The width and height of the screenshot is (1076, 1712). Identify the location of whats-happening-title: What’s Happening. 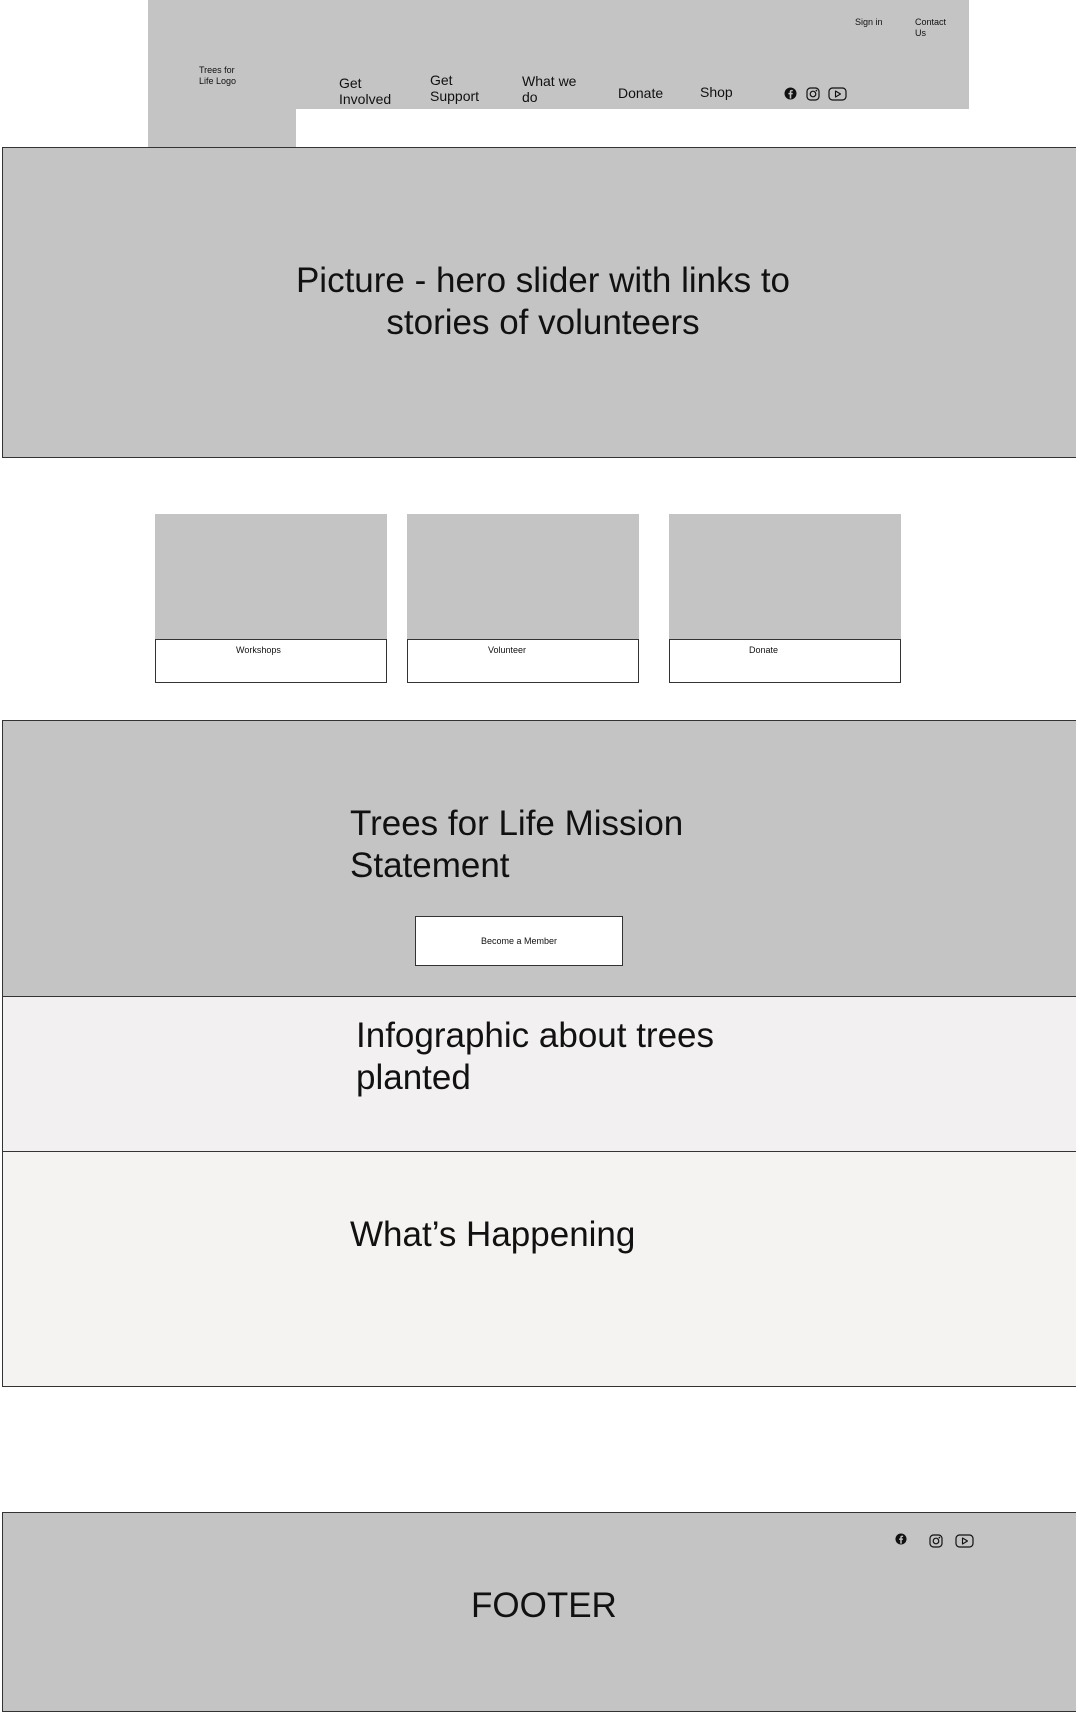
(493, 1234).